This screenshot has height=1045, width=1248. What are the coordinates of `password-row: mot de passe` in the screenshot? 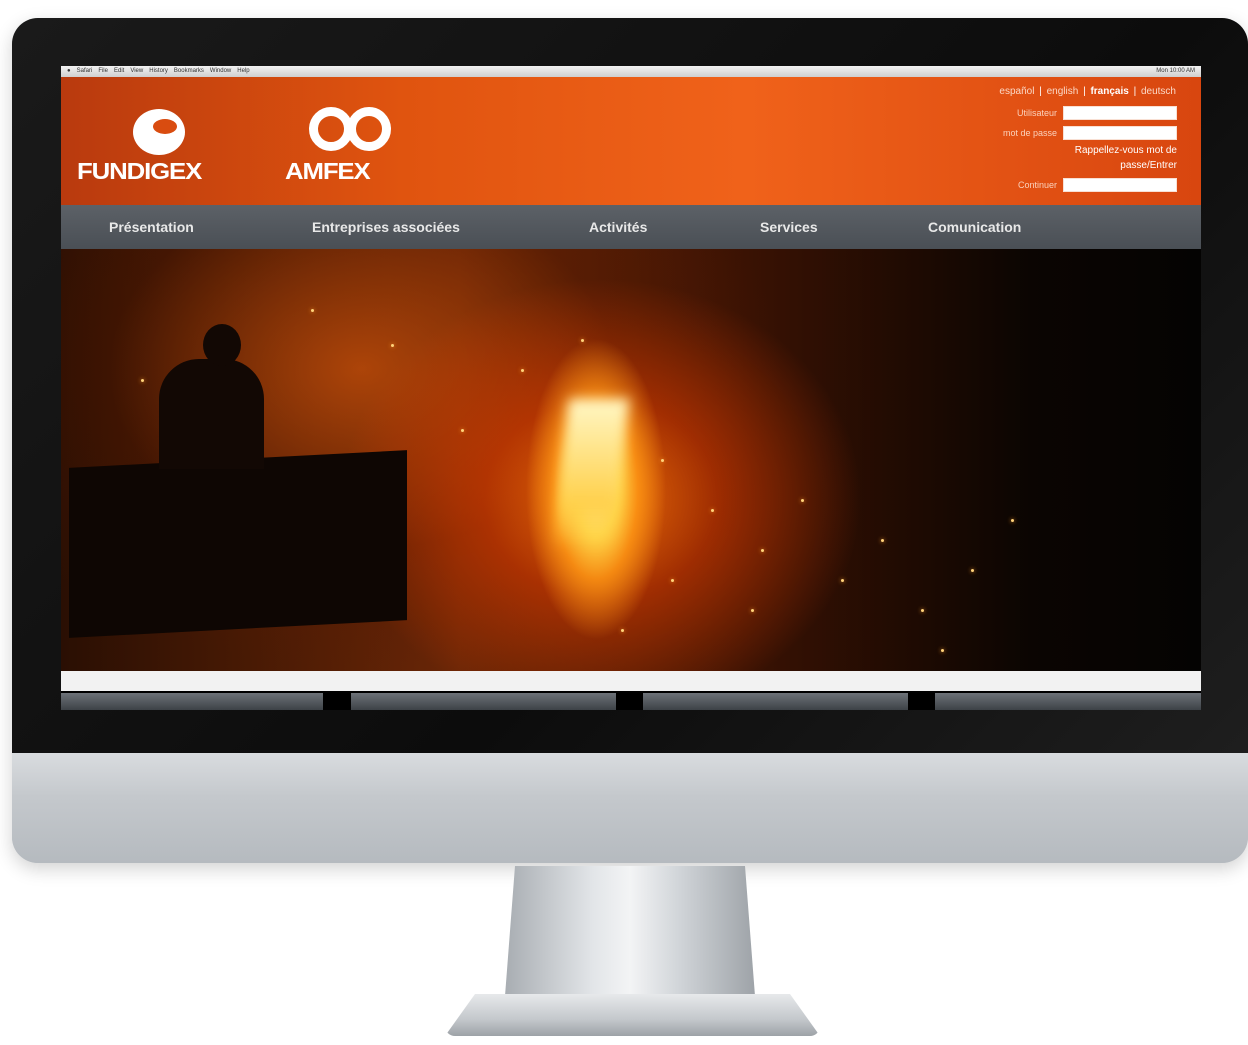 It's located at (1062, 133).